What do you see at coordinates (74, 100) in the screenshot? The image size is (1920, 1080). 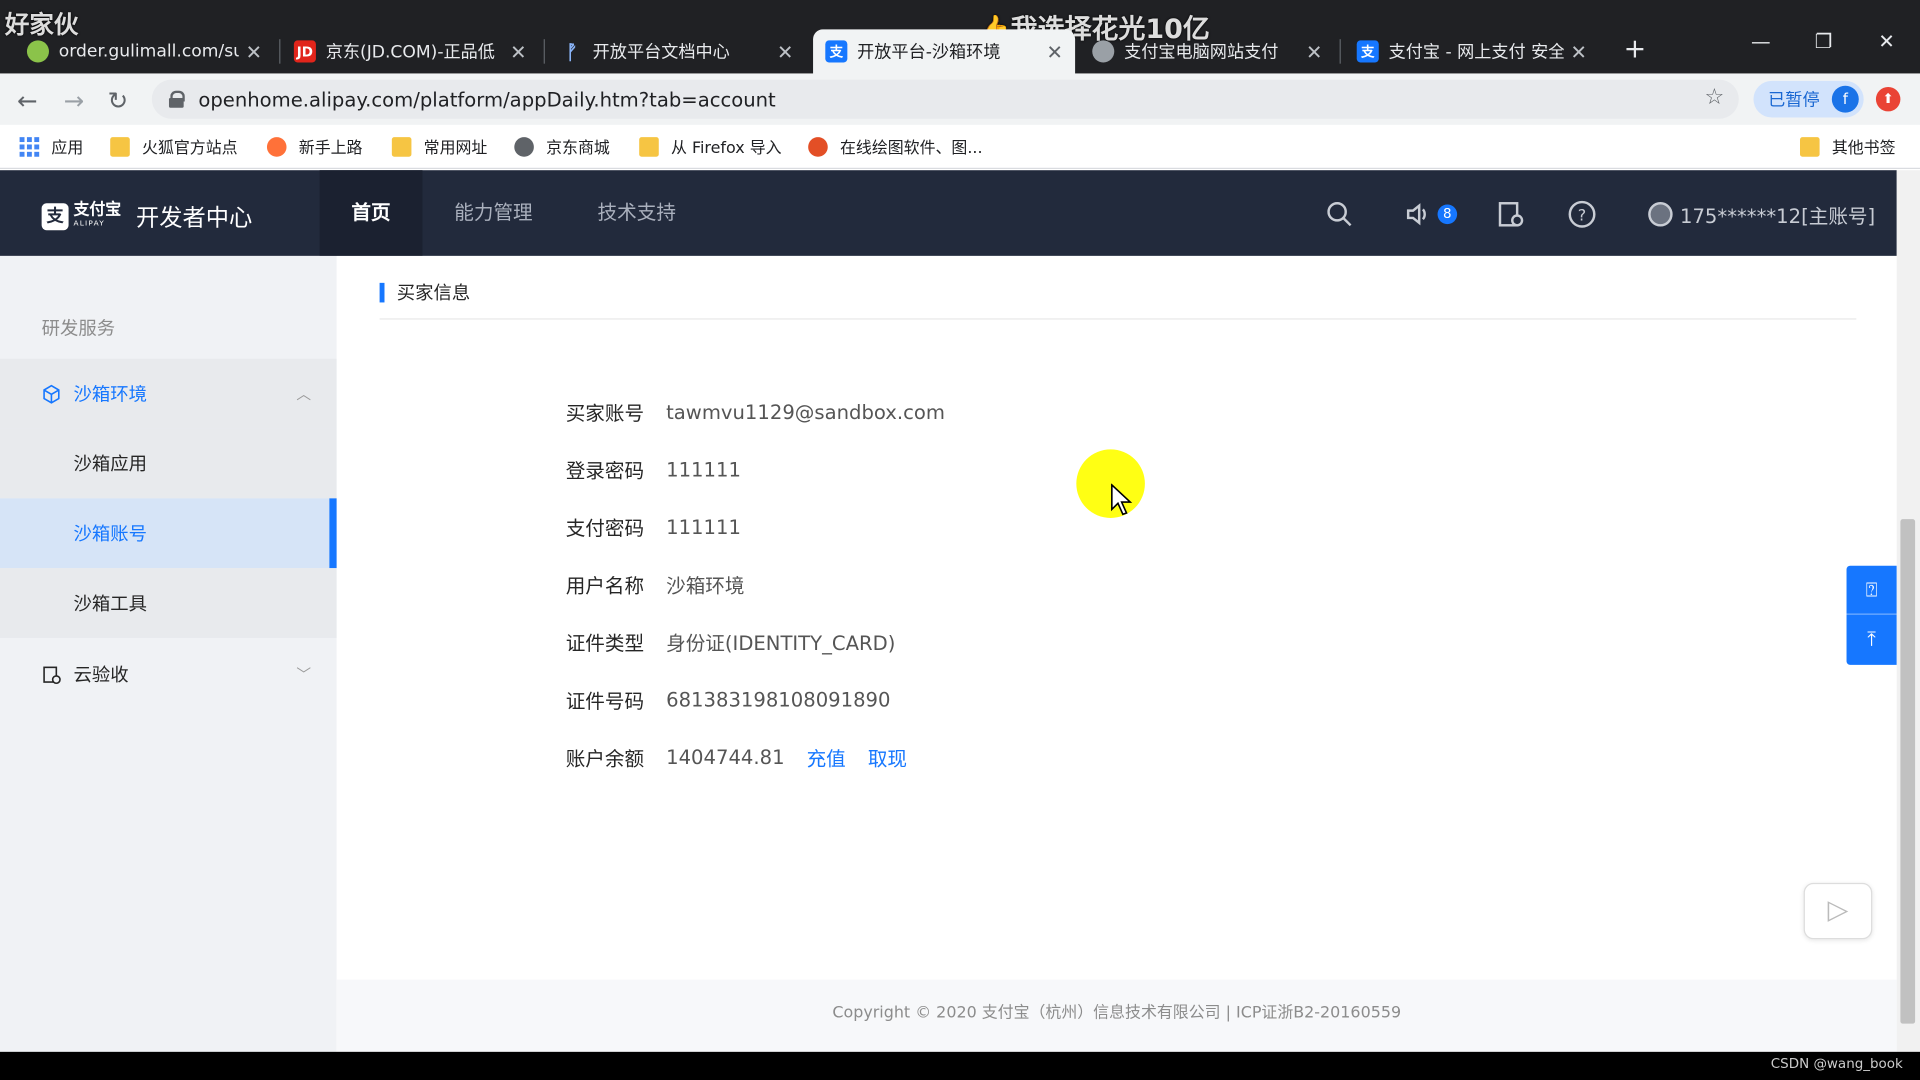 I see `forward-icon: →` at bounding box center [74, 100].